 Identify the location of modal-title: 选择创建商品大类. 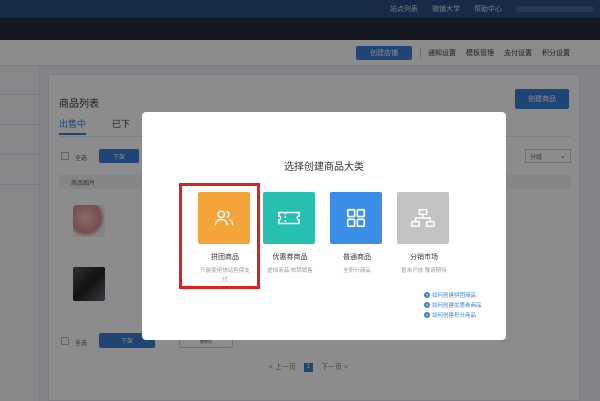
(324, 167).